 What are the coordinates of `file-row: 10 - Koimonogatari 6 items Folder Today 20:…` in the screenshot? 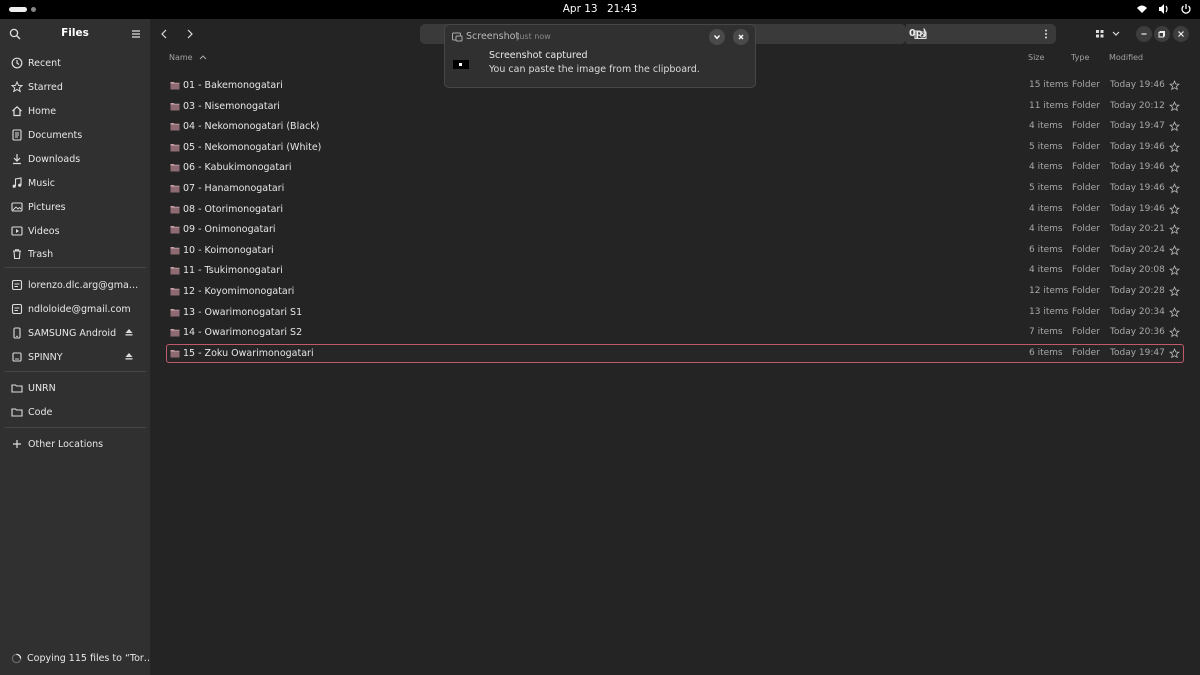 It's located at (675, 250).